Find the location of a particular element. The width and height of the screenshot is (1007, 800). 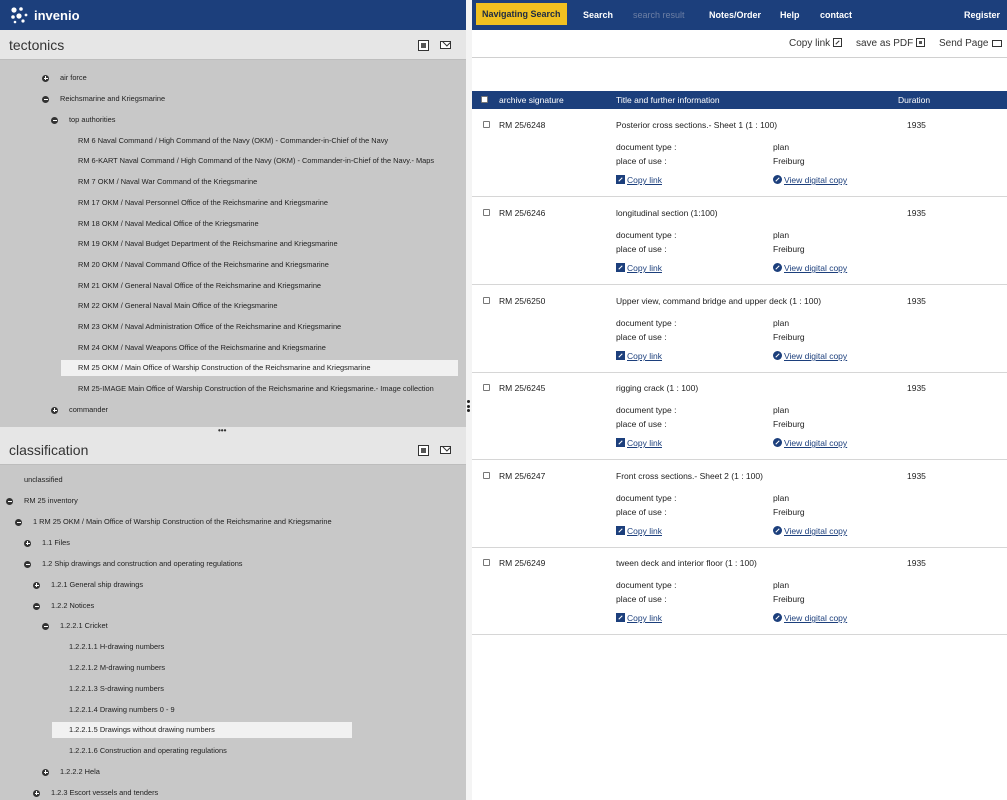

nav-navigating-search: Navigating Search is located at coordinates (521, 14).